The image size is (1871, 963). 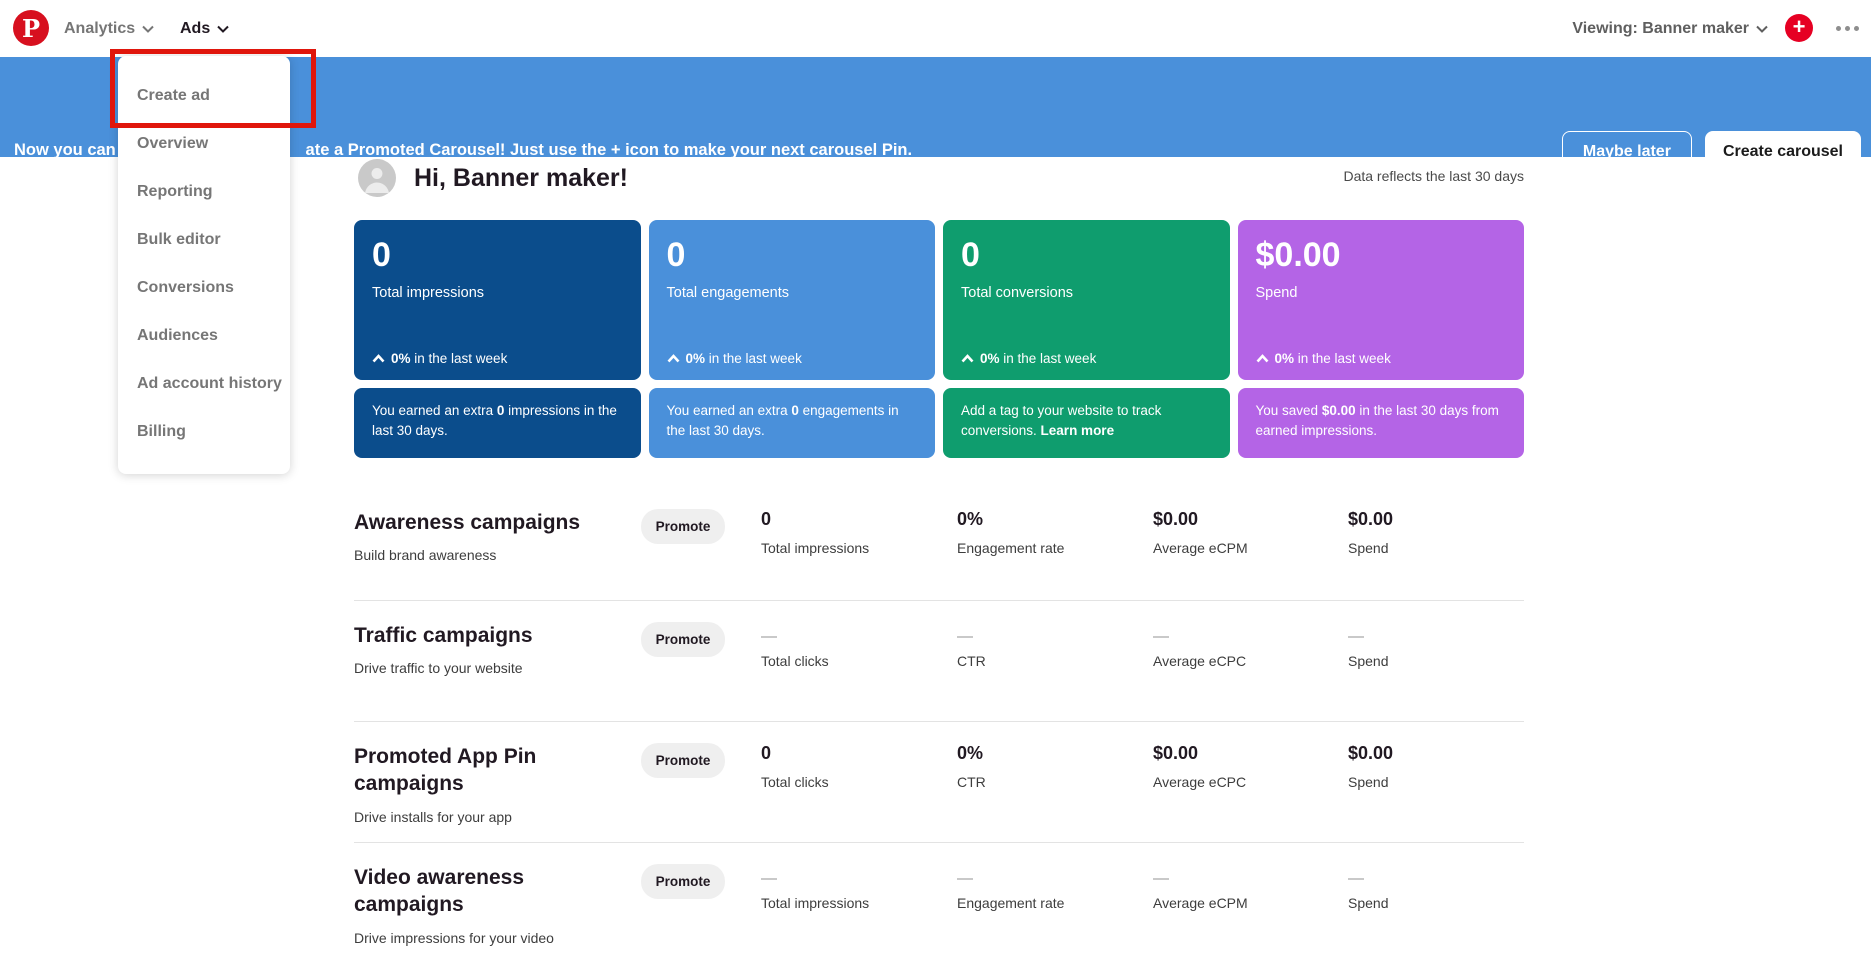 I want to click on campaign-stat: 0% CTR, so click(x=971, y=766).